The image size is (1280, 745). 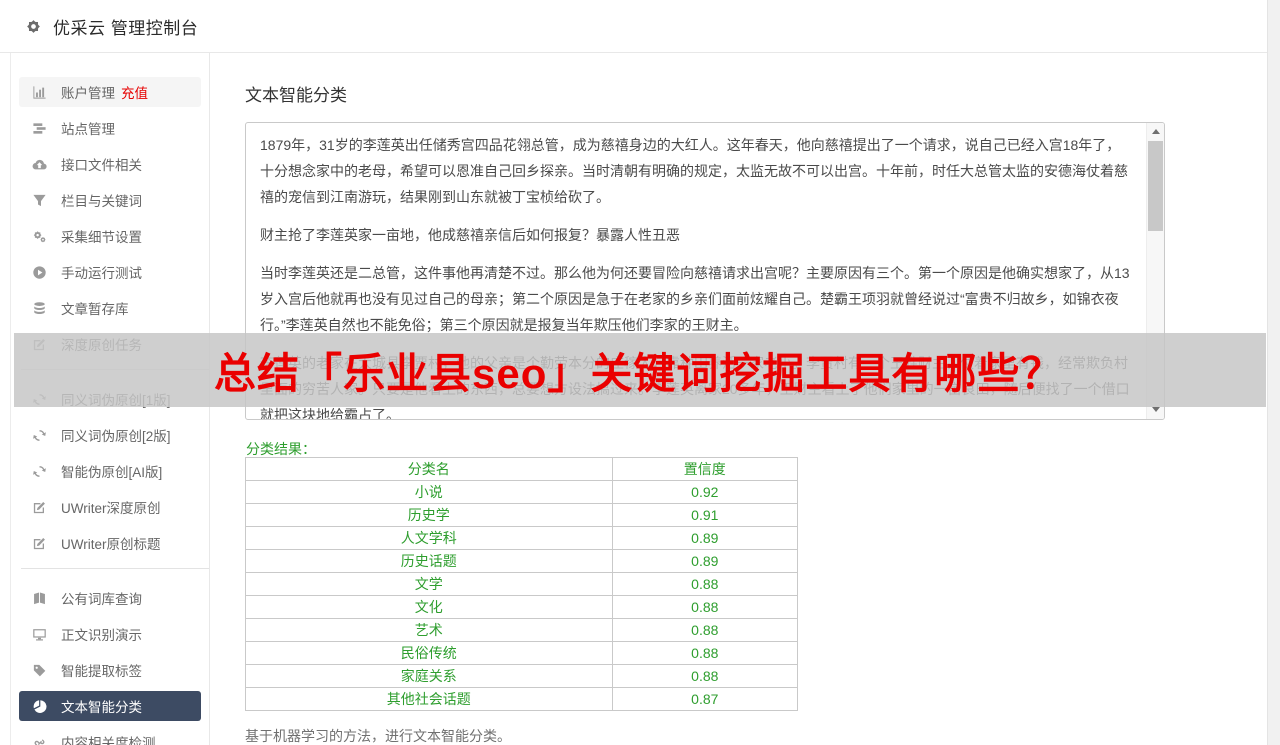 What do you see at coordinates (101, 273) in the screenshot?
I see `sidebar-item-label: 手动运行测试` at bounding box center [101, 273].